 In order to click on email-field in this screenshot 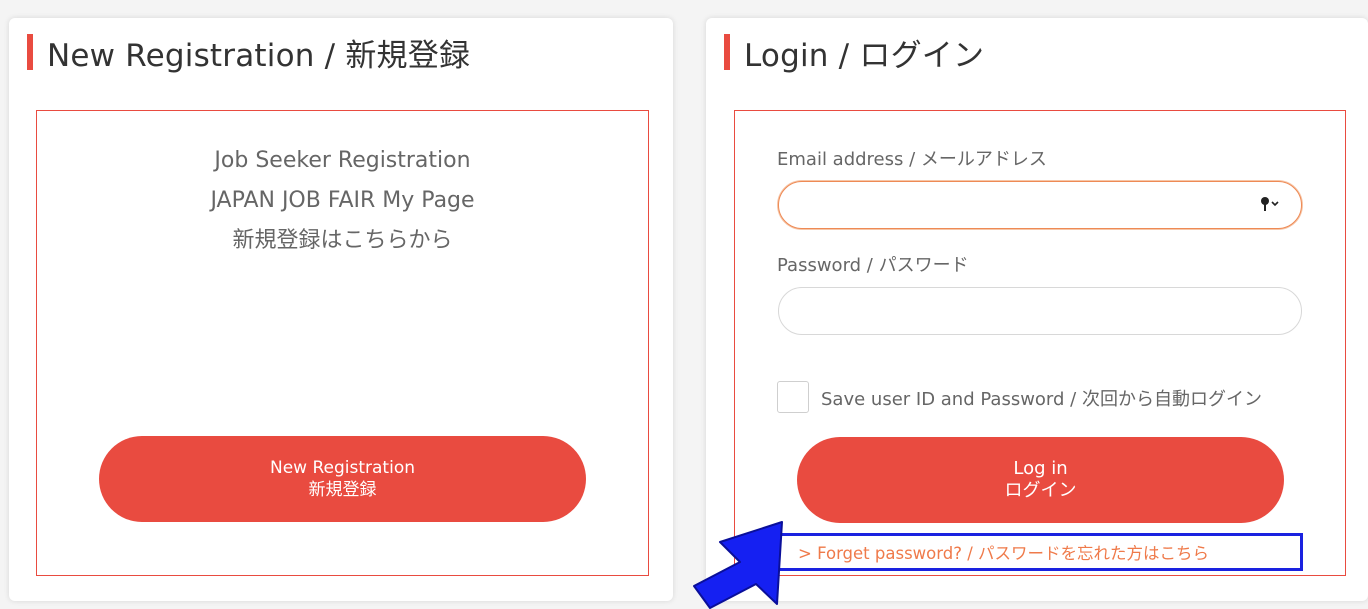, I will do `click(1040, 205)`.